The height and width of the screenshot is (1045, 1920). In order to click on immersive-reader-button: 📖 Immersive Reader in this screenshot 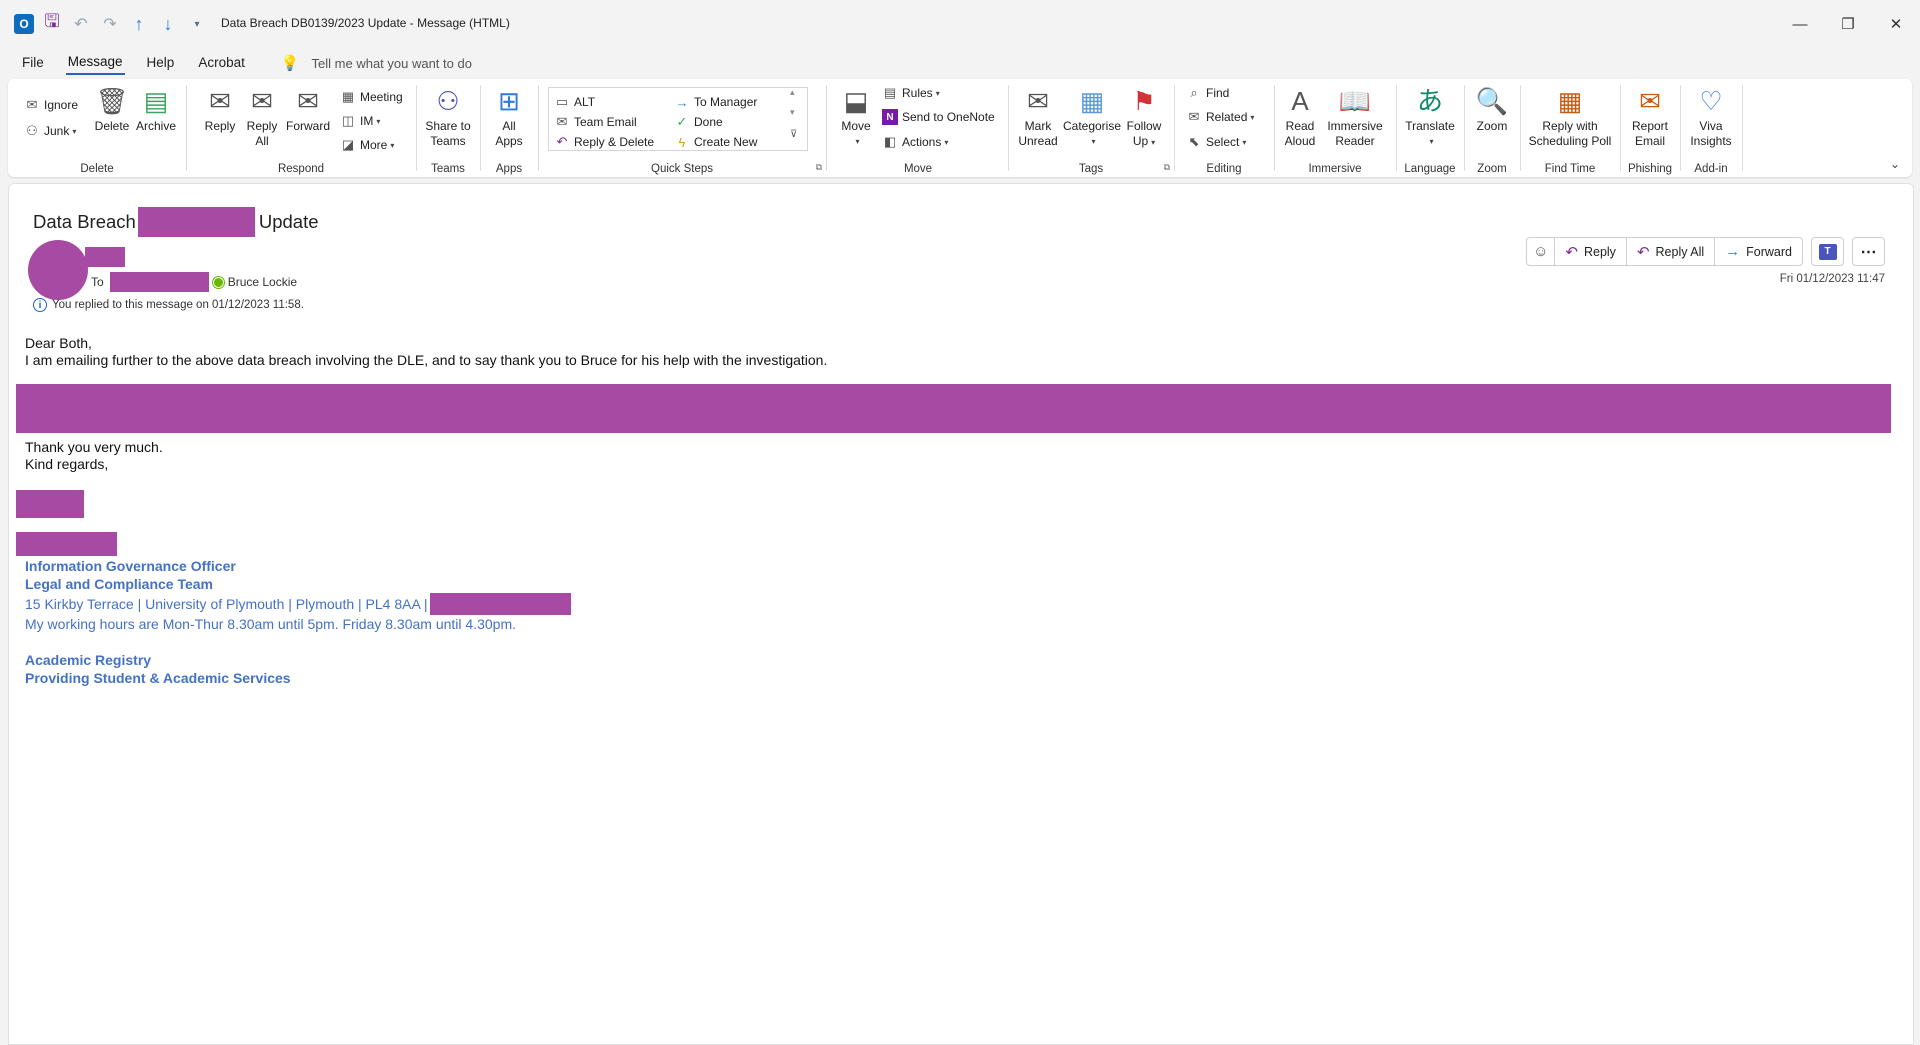, I will do `click(1355, 116)`.